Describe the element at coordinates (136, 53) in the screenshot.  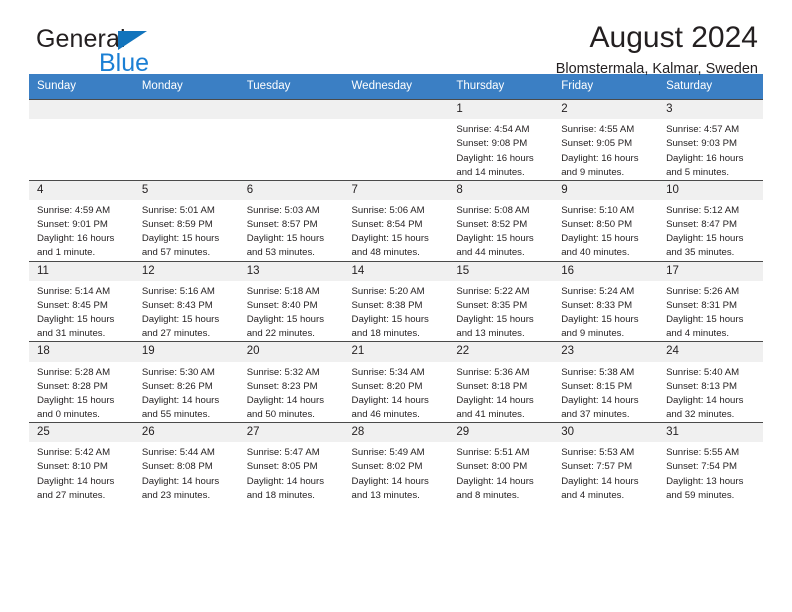
I see `general-blue-logo: General Blue` at that location.